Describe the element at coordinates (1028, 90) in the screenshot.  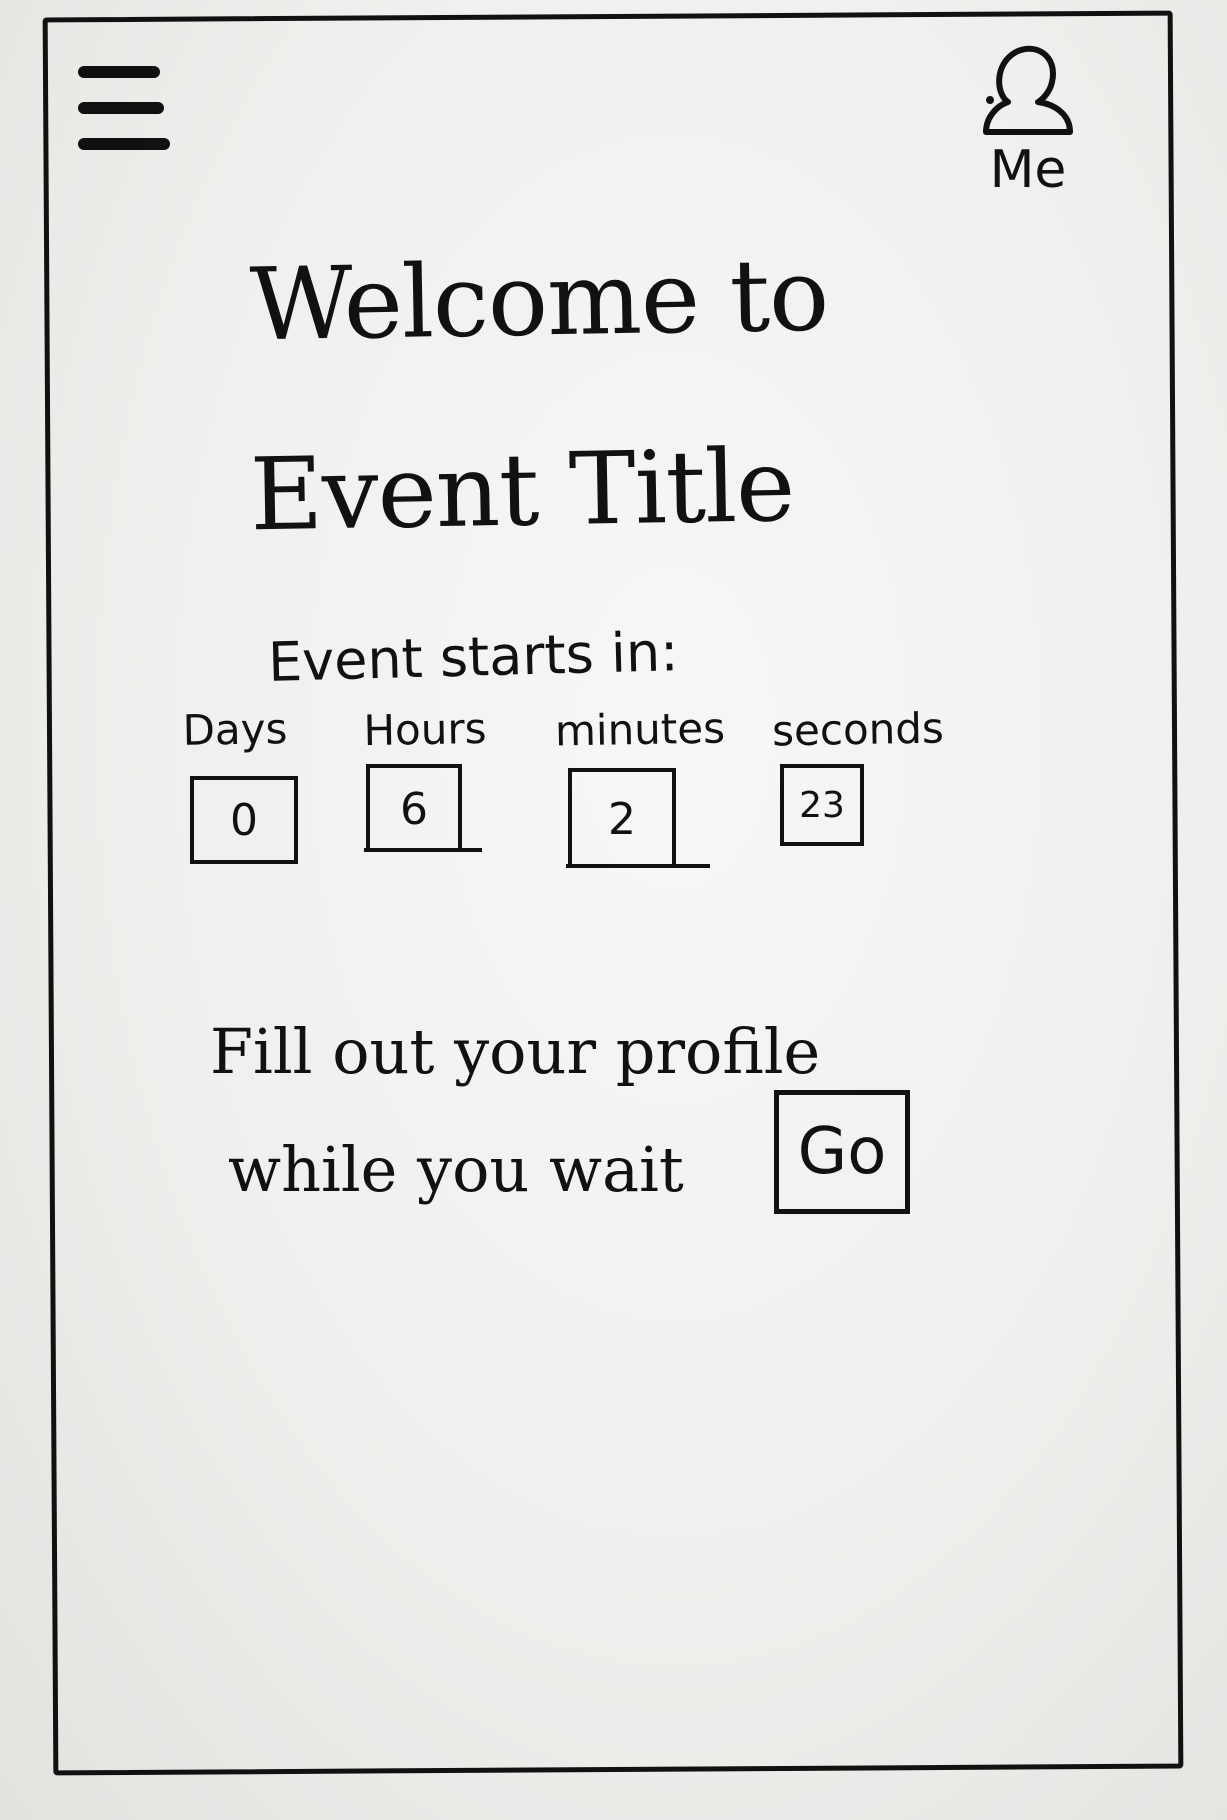
I see `user-icon` at that location.